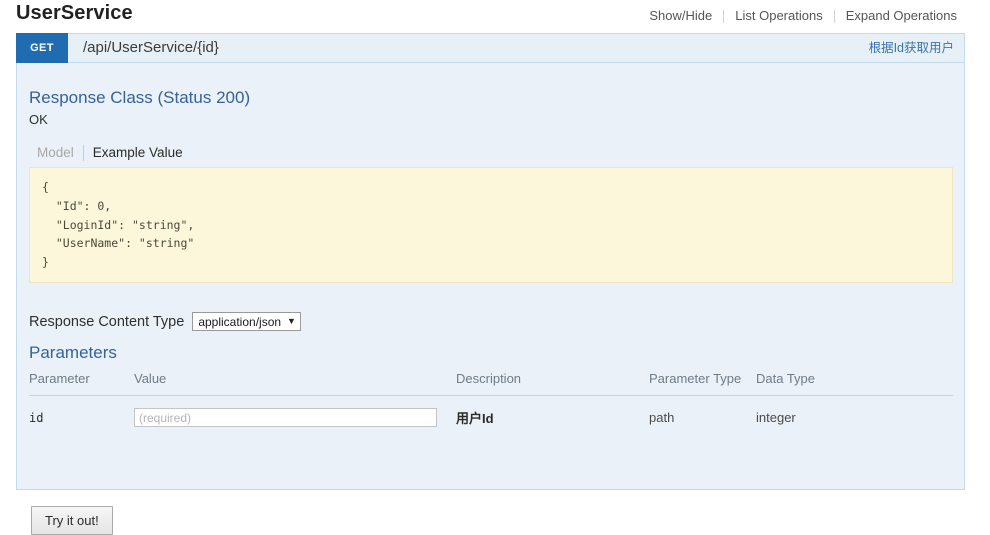 This screenshot has height=535, width=990. What do you see at coordinates (285, 417) in the screenshot?
I see `id-input` at bounding box center [285, 417].